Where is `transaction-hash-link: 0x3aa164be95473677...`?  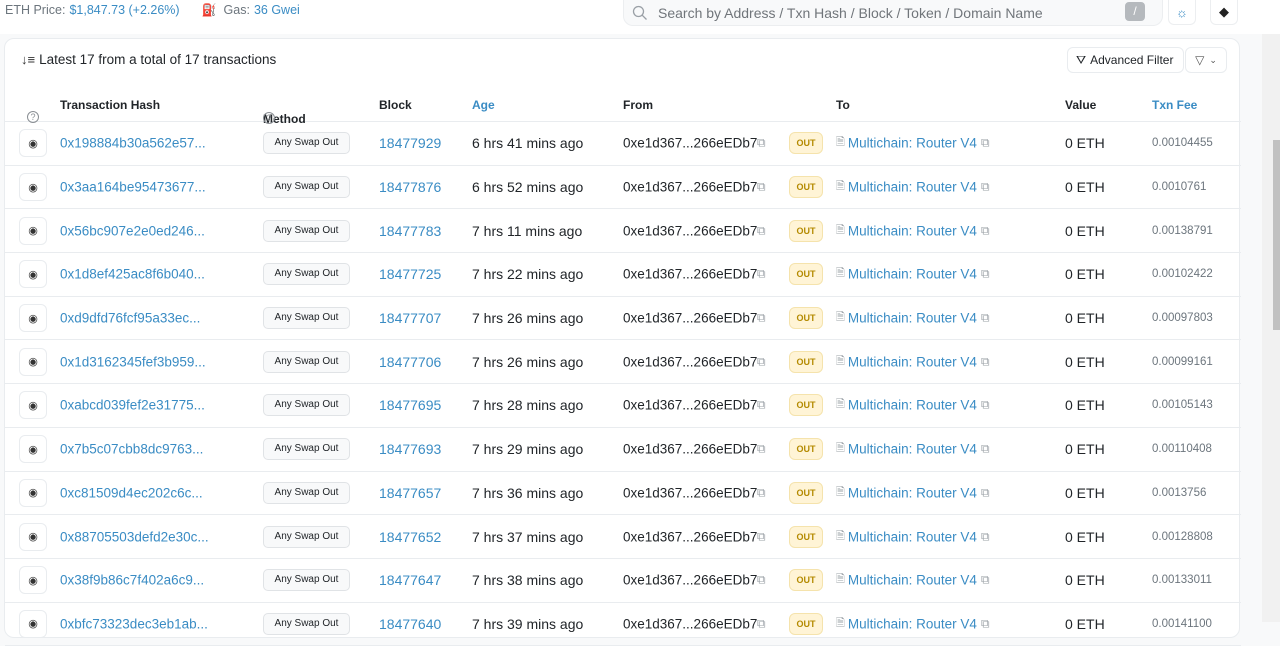
transaction-hash-link: 0x3aa164be95473677... is located at coordinates (133, 187).